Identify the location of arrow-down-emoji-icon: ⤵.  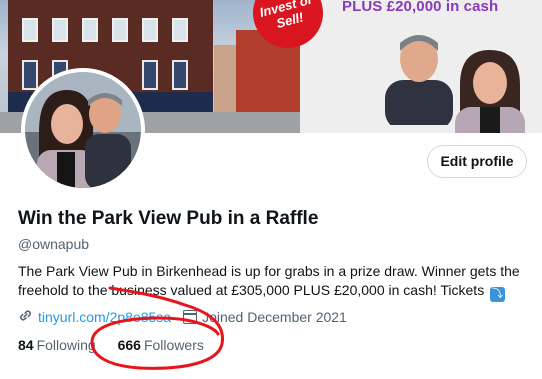
(498, 294).